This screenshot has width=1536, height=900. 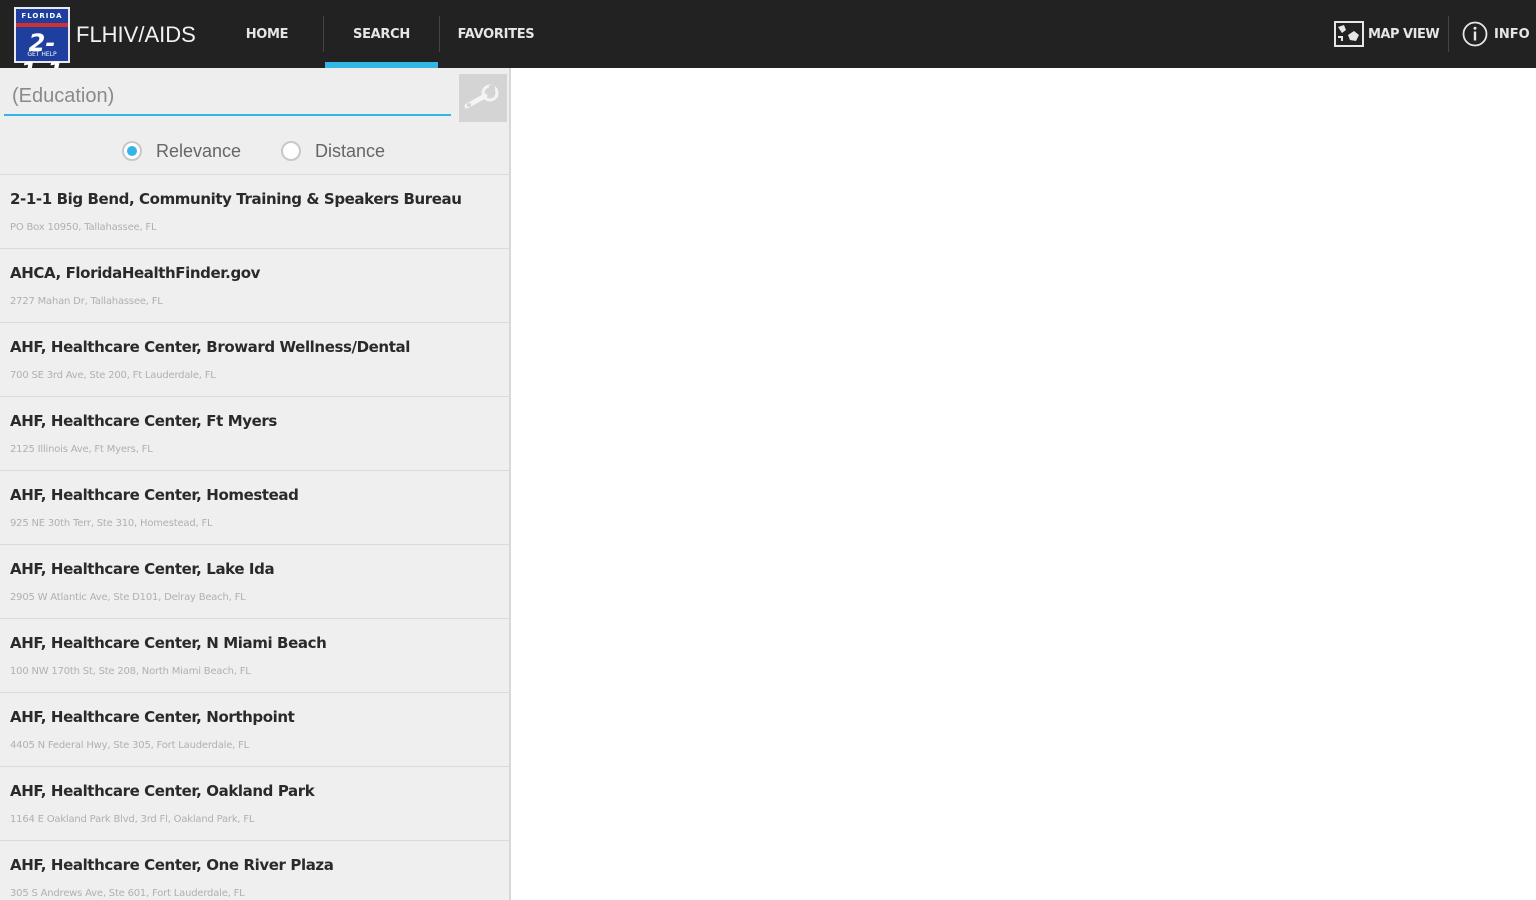 I want to click on logo-top-text: FLORIDA, so click(x=42, y=16).